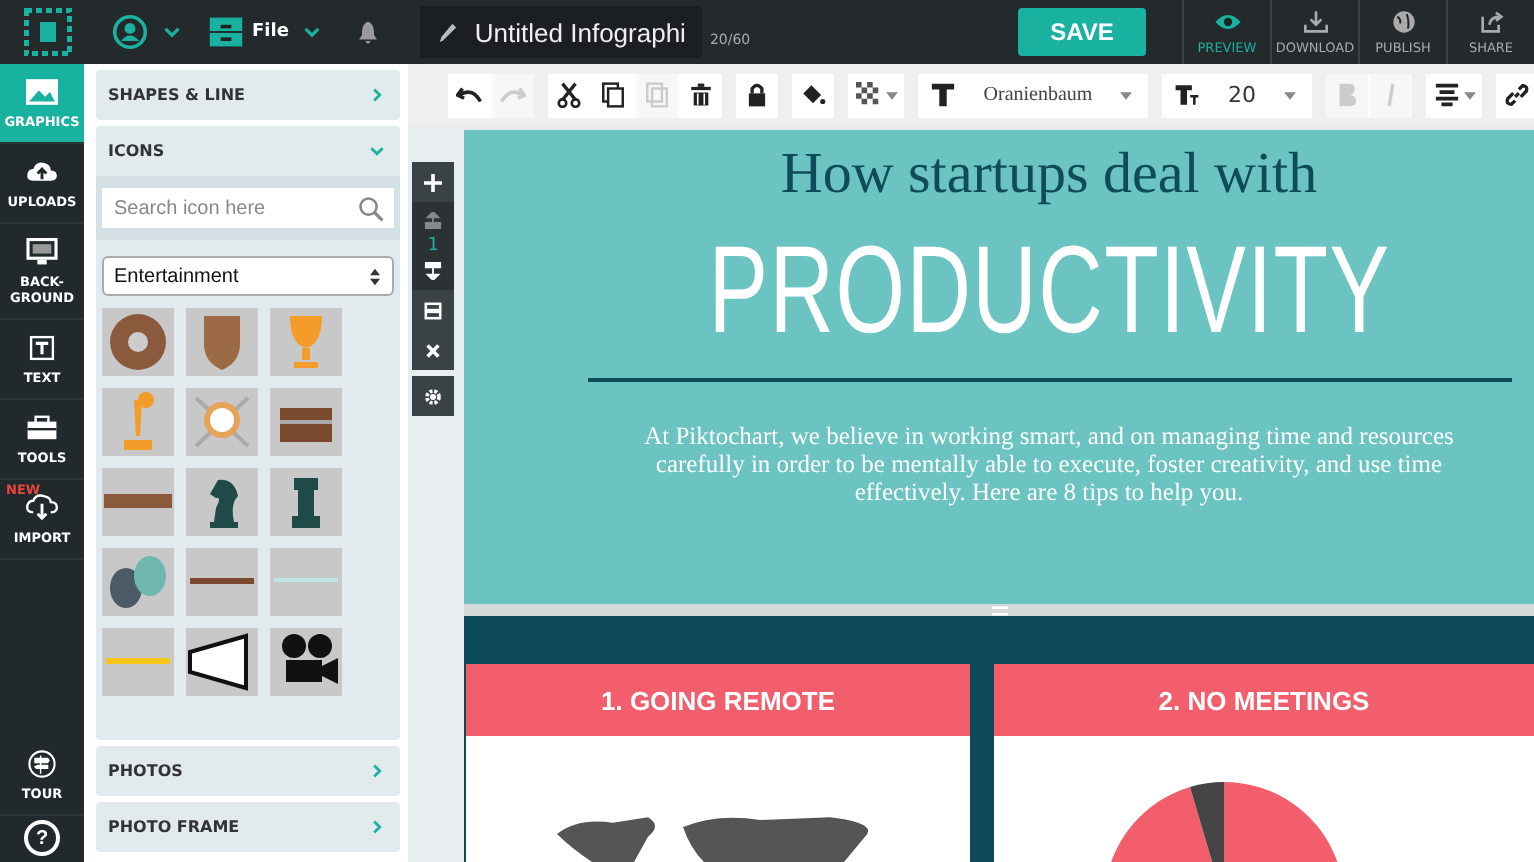  What do you see at coordinates (42, 172) in the screenshot?
I see `cloud-upload-icon` at bounding box center [42, 172].